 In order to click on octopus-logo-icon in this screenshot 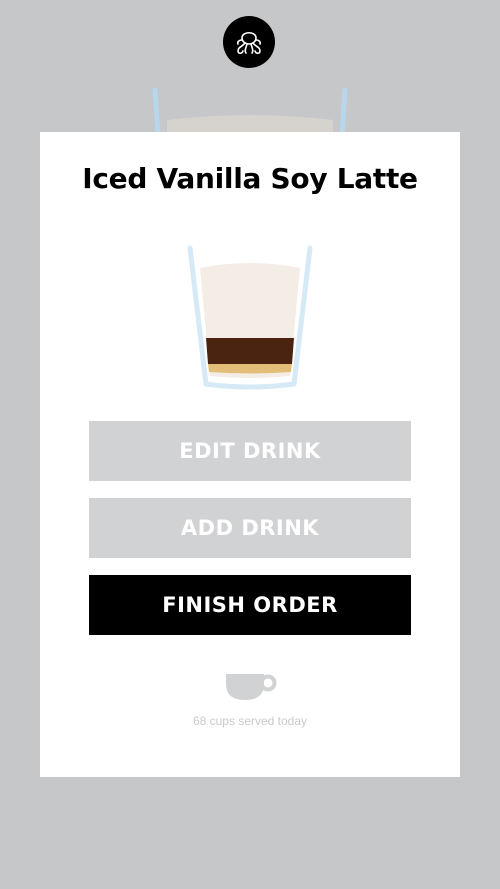, I will do `click(249, 43)`.